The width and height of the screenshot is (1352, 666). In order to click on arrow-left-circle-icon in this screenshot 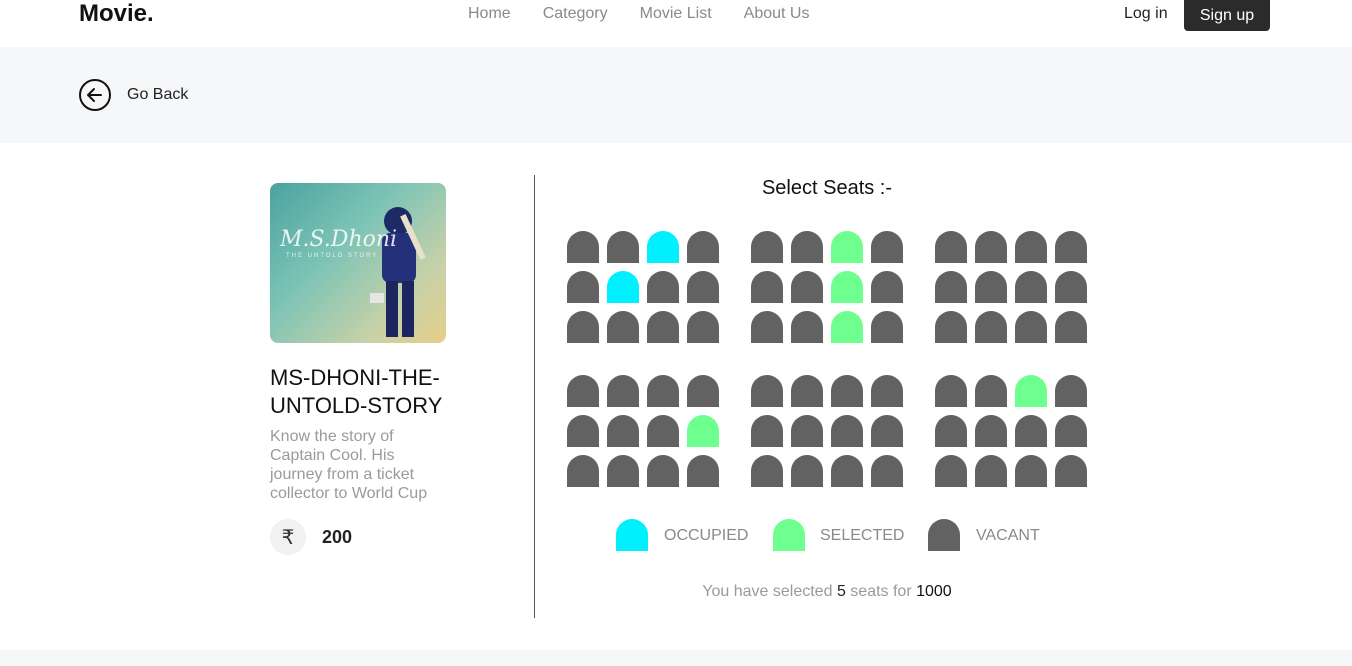, I will do `click(95, 95)`.